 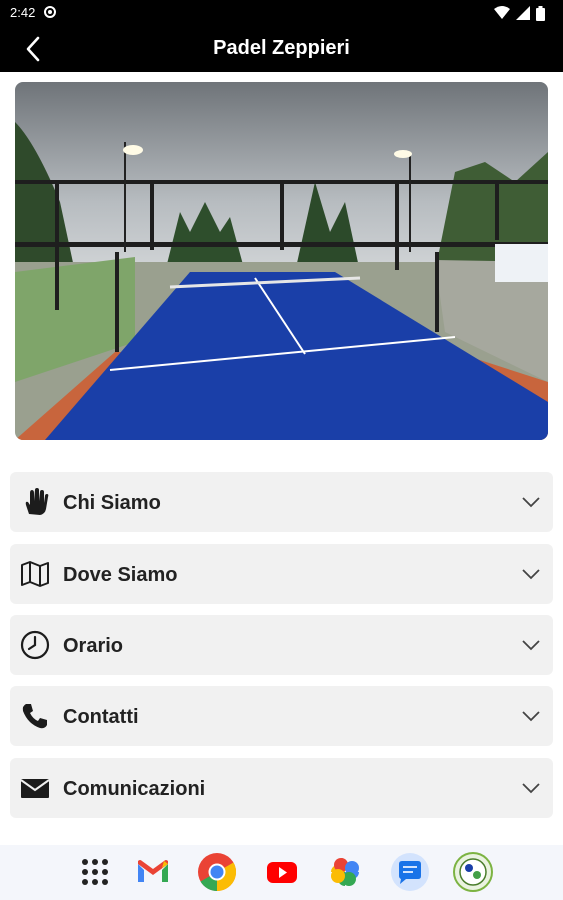 I want to click on status-time: 2:42, so click(x=23, y=12).